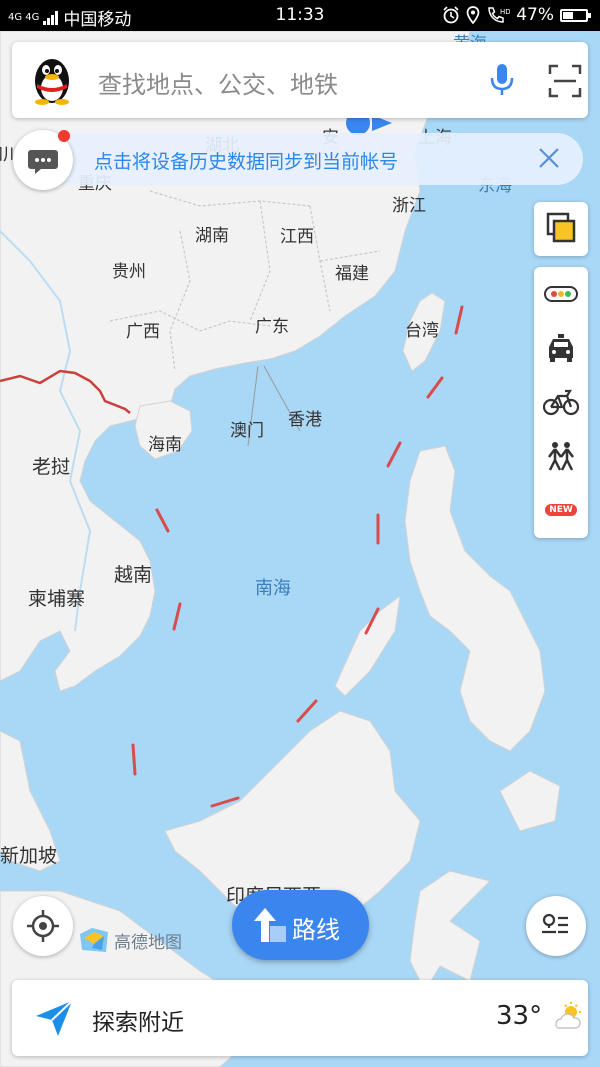  Describe the element at coordinates (575, 15) in the screenshot. I see `battery-icon` at that location.